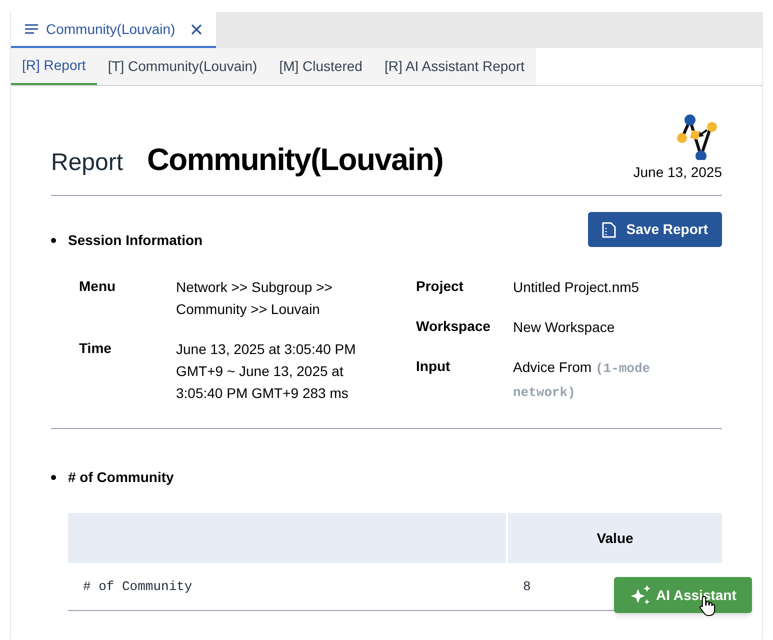 The height and width of the screenshot is (640, 773). I want to click on field-label: Time, so click(95, 348).